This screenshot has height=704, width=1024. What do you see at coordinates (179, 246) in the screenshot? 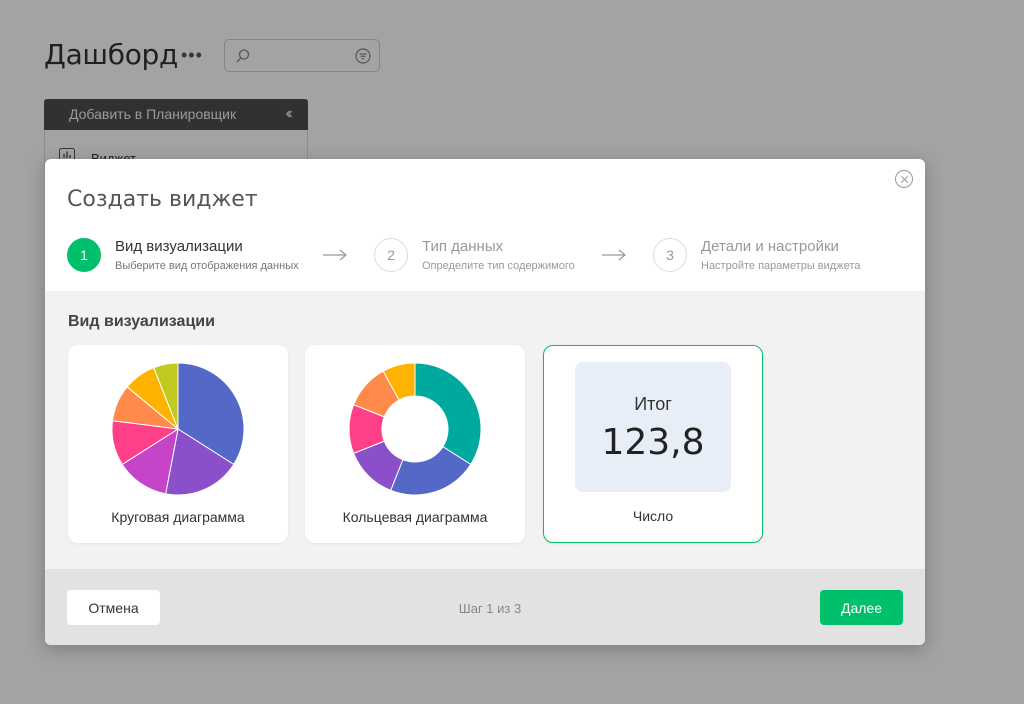
I see `step-title: Вид визуализации` at bounding box center [179, 246].